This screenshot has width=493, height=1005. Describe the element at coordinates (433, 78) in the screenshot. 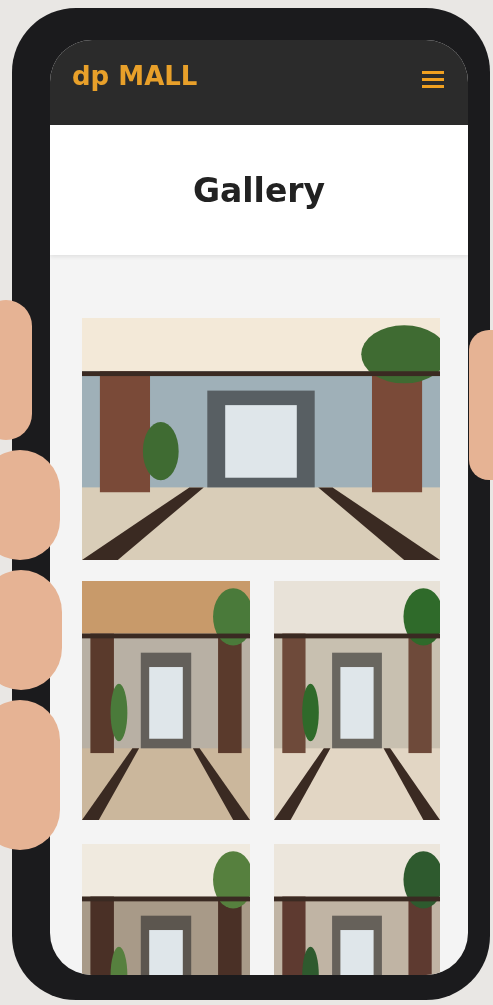

I see `menu-icon` at that location.